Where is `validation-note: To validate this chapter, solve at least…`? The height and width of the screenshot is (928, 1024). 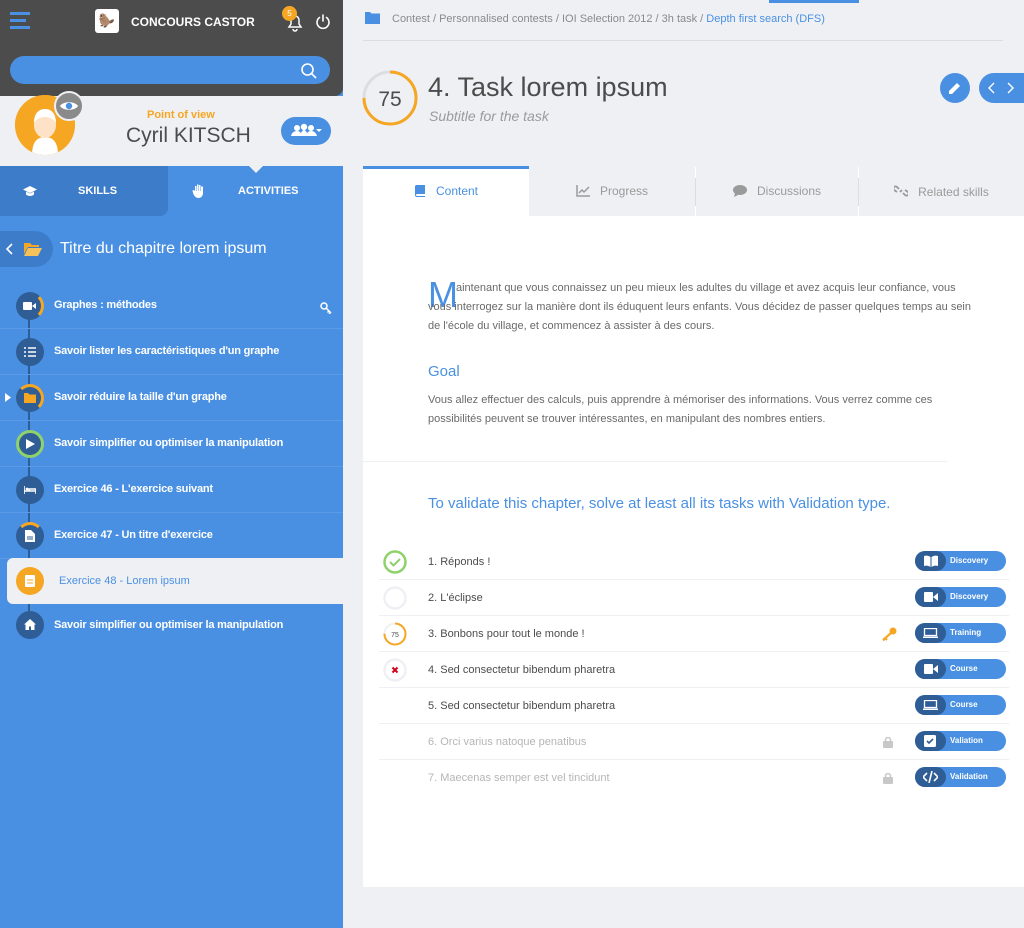 validation-note: To validate this chapter, solve at least… is located at coordinates (659, 503).